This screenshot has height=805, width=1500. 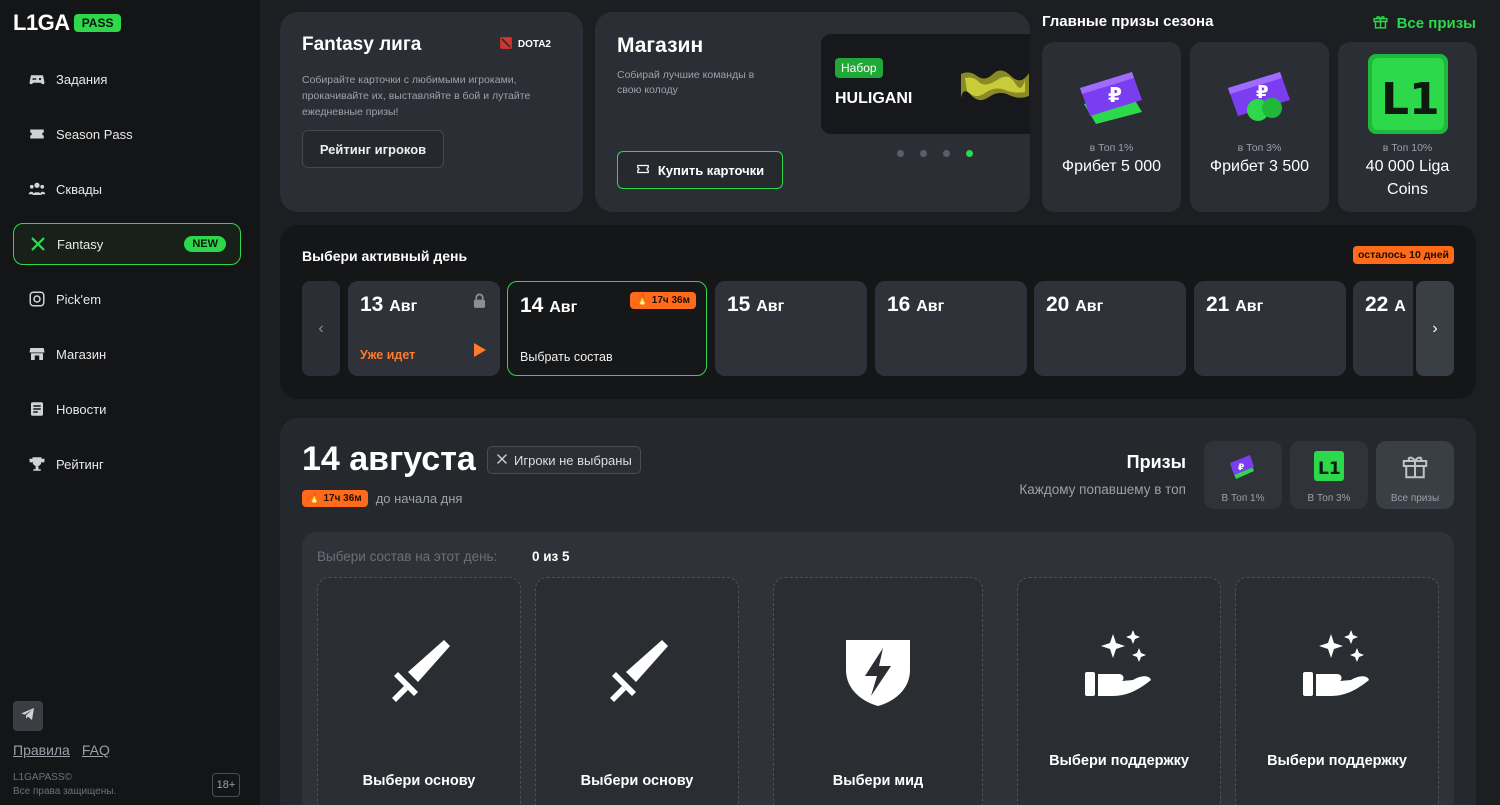 I want to click on logo-text: L1GA, so click(x=41, y=22).